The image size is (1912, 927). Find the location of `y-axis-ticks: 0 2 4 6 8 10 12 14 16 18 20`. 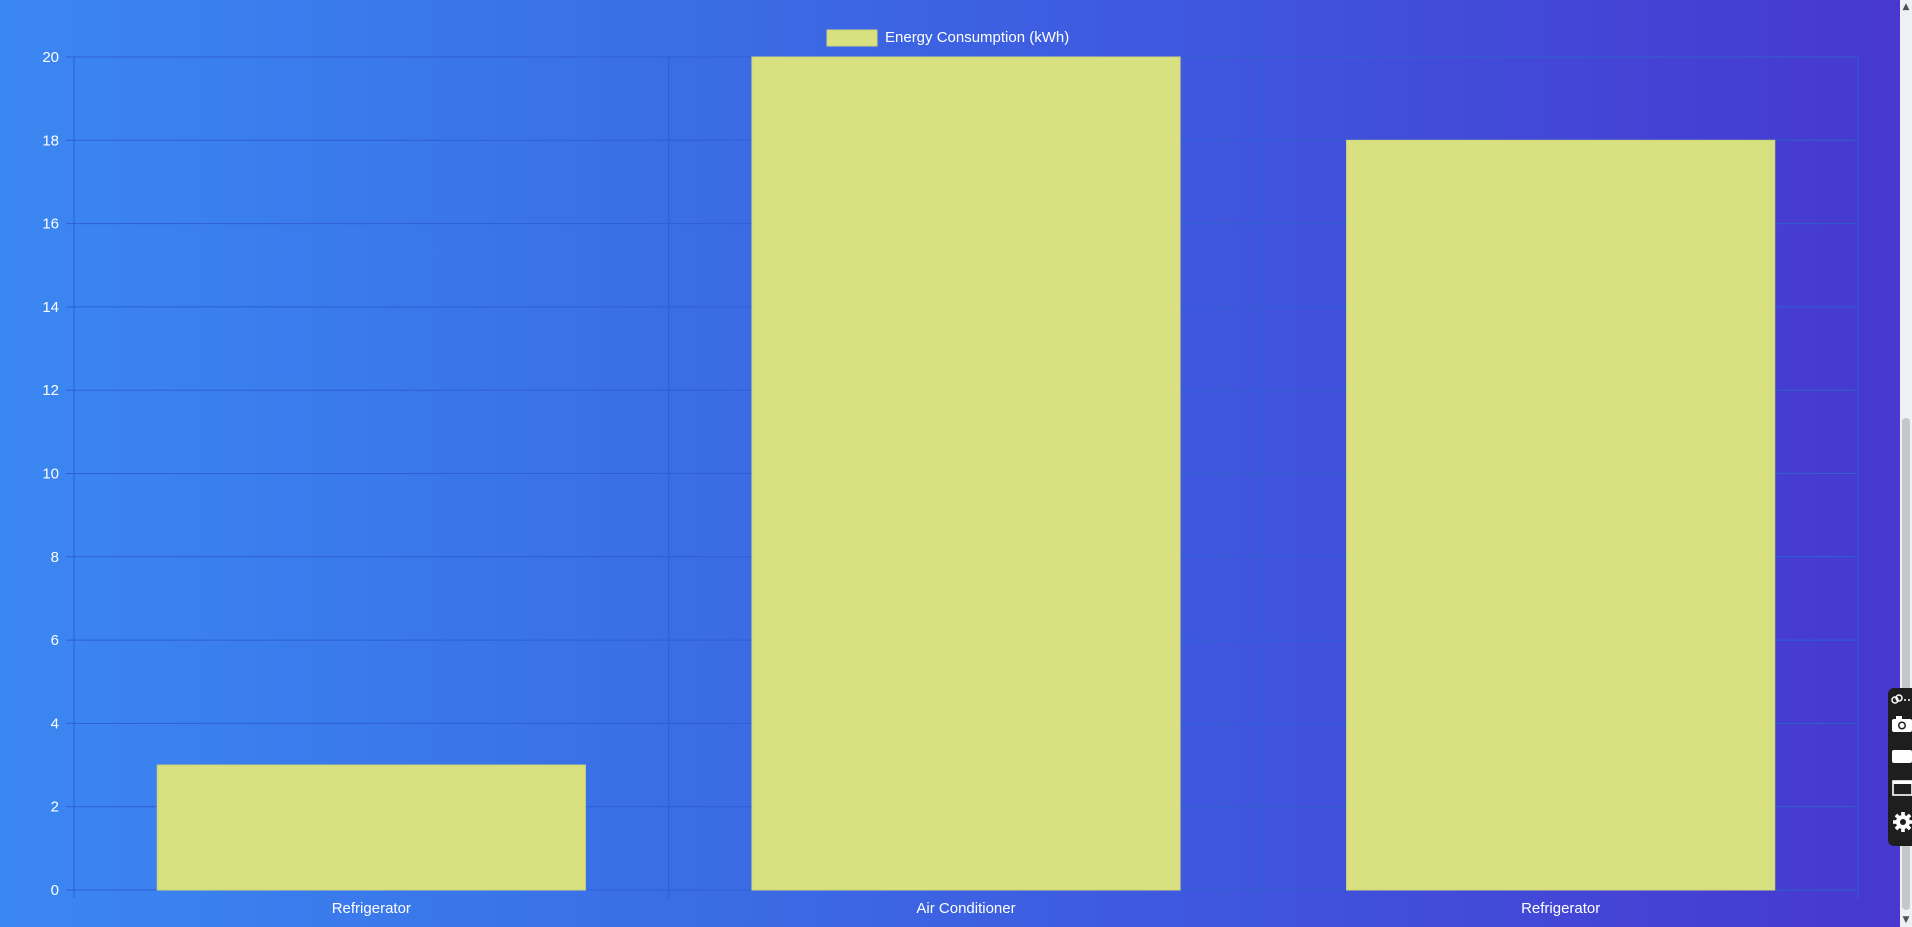

y-axis-ticks: 0 2 4 6 8 10 12 14 16 18 20 is located at coordinates (50, 474).